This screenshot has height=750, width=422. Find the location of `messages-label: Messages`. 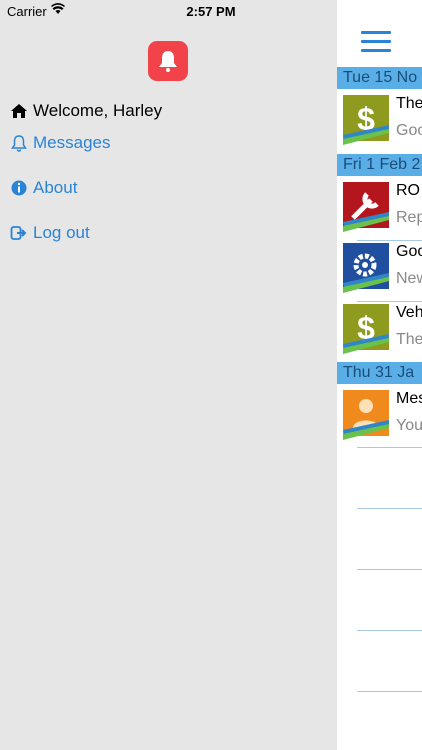

messages-label: Messages is located at coordinates (72, 142).